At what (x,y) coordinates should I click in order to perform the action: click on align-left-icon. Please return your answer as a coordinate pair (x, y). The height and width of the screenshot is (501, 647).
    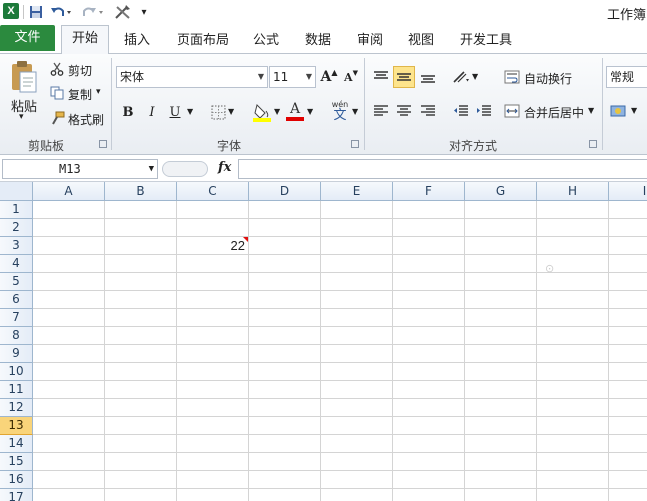
    Looking at the image, I should click on (381, 110).